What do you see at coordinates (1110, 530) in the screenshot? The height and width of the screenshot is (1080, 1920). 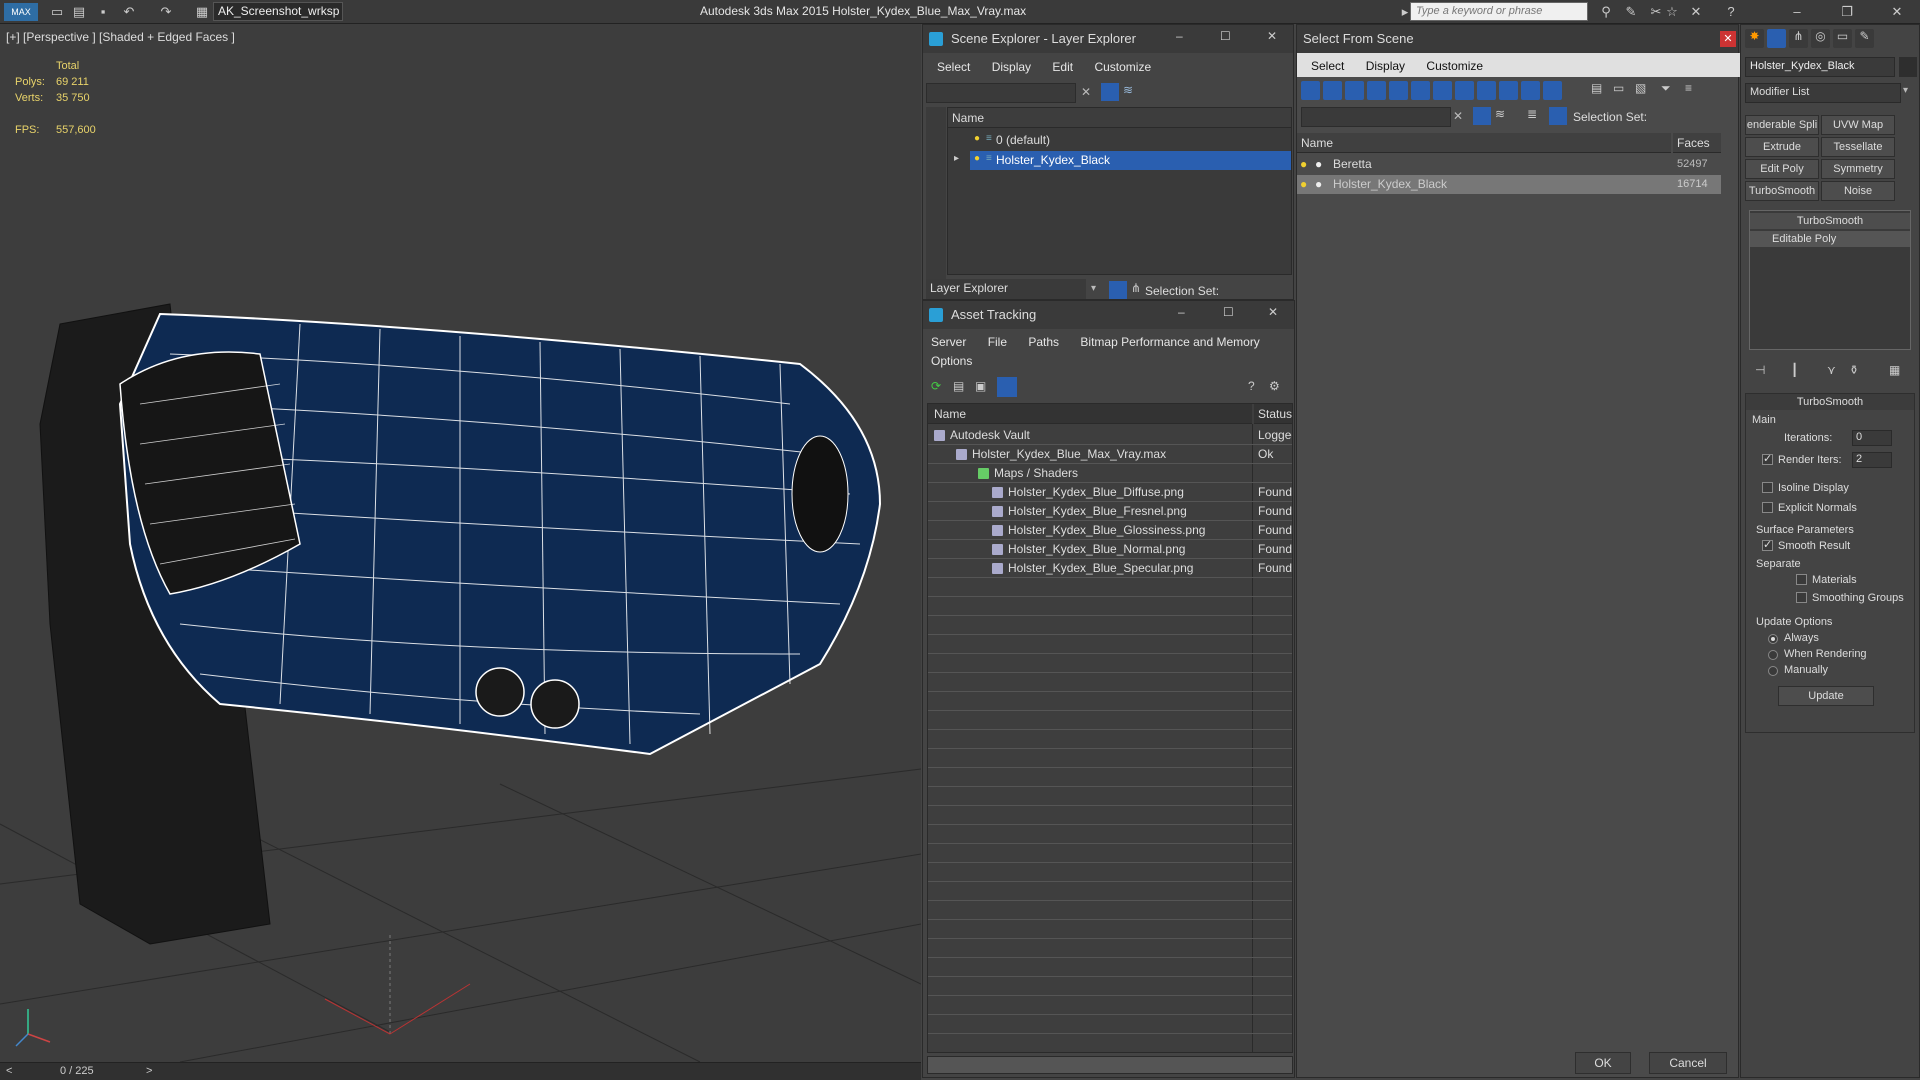 I see `asset-row: Holster_Kydex_Blue_Glossiness.png Found` at bounding box center [1110, 530].